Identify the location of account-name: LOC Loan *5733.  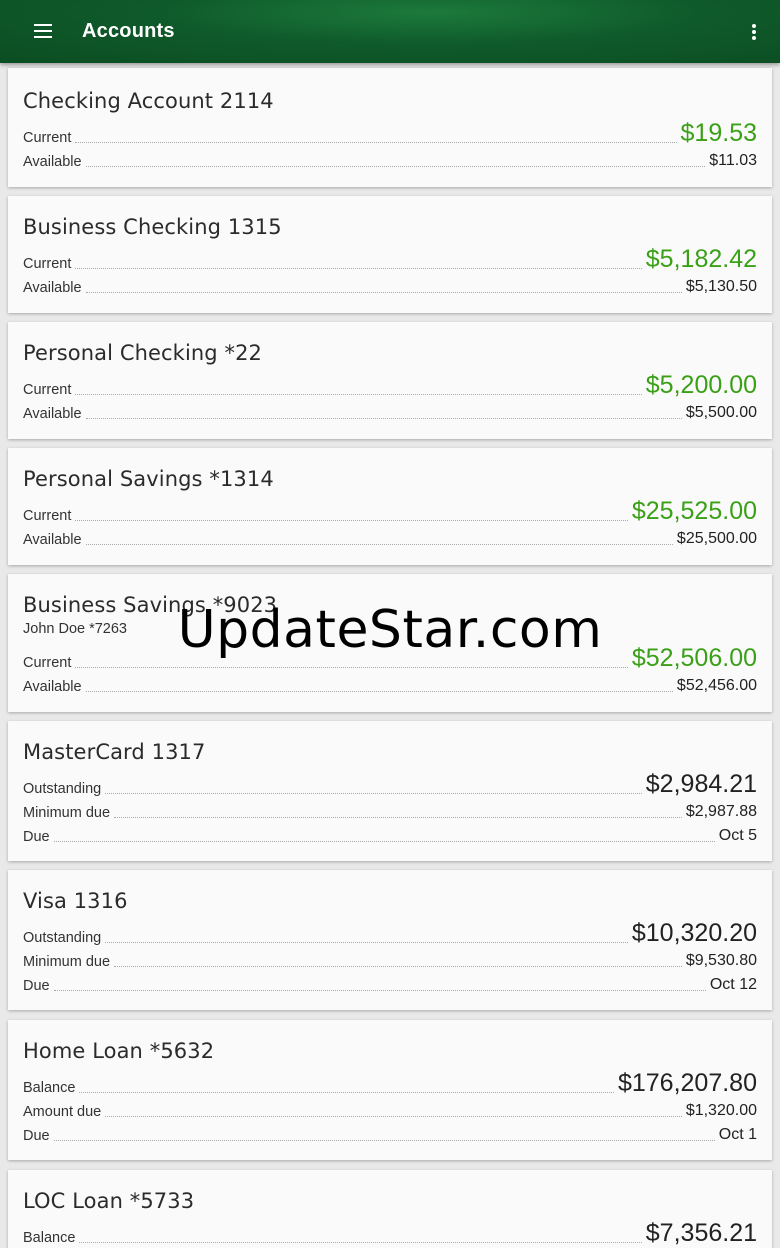
(109, 1201).